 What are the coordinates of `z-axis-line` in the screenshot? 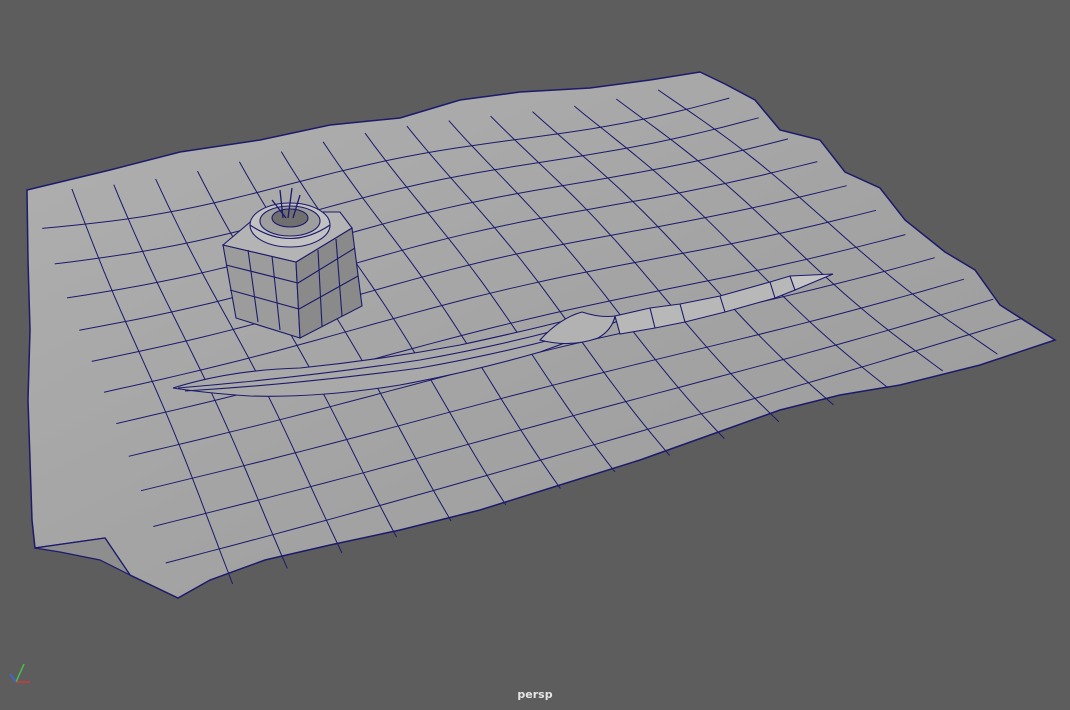 It's located at (13, 678).